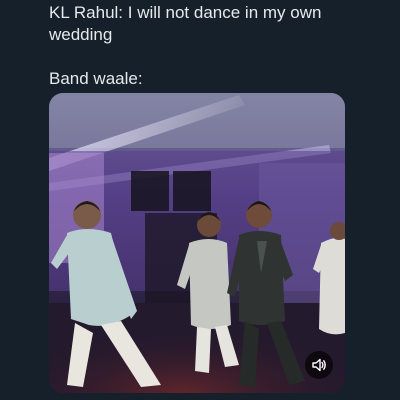  I want to click on volume-button, so click(319, 365).